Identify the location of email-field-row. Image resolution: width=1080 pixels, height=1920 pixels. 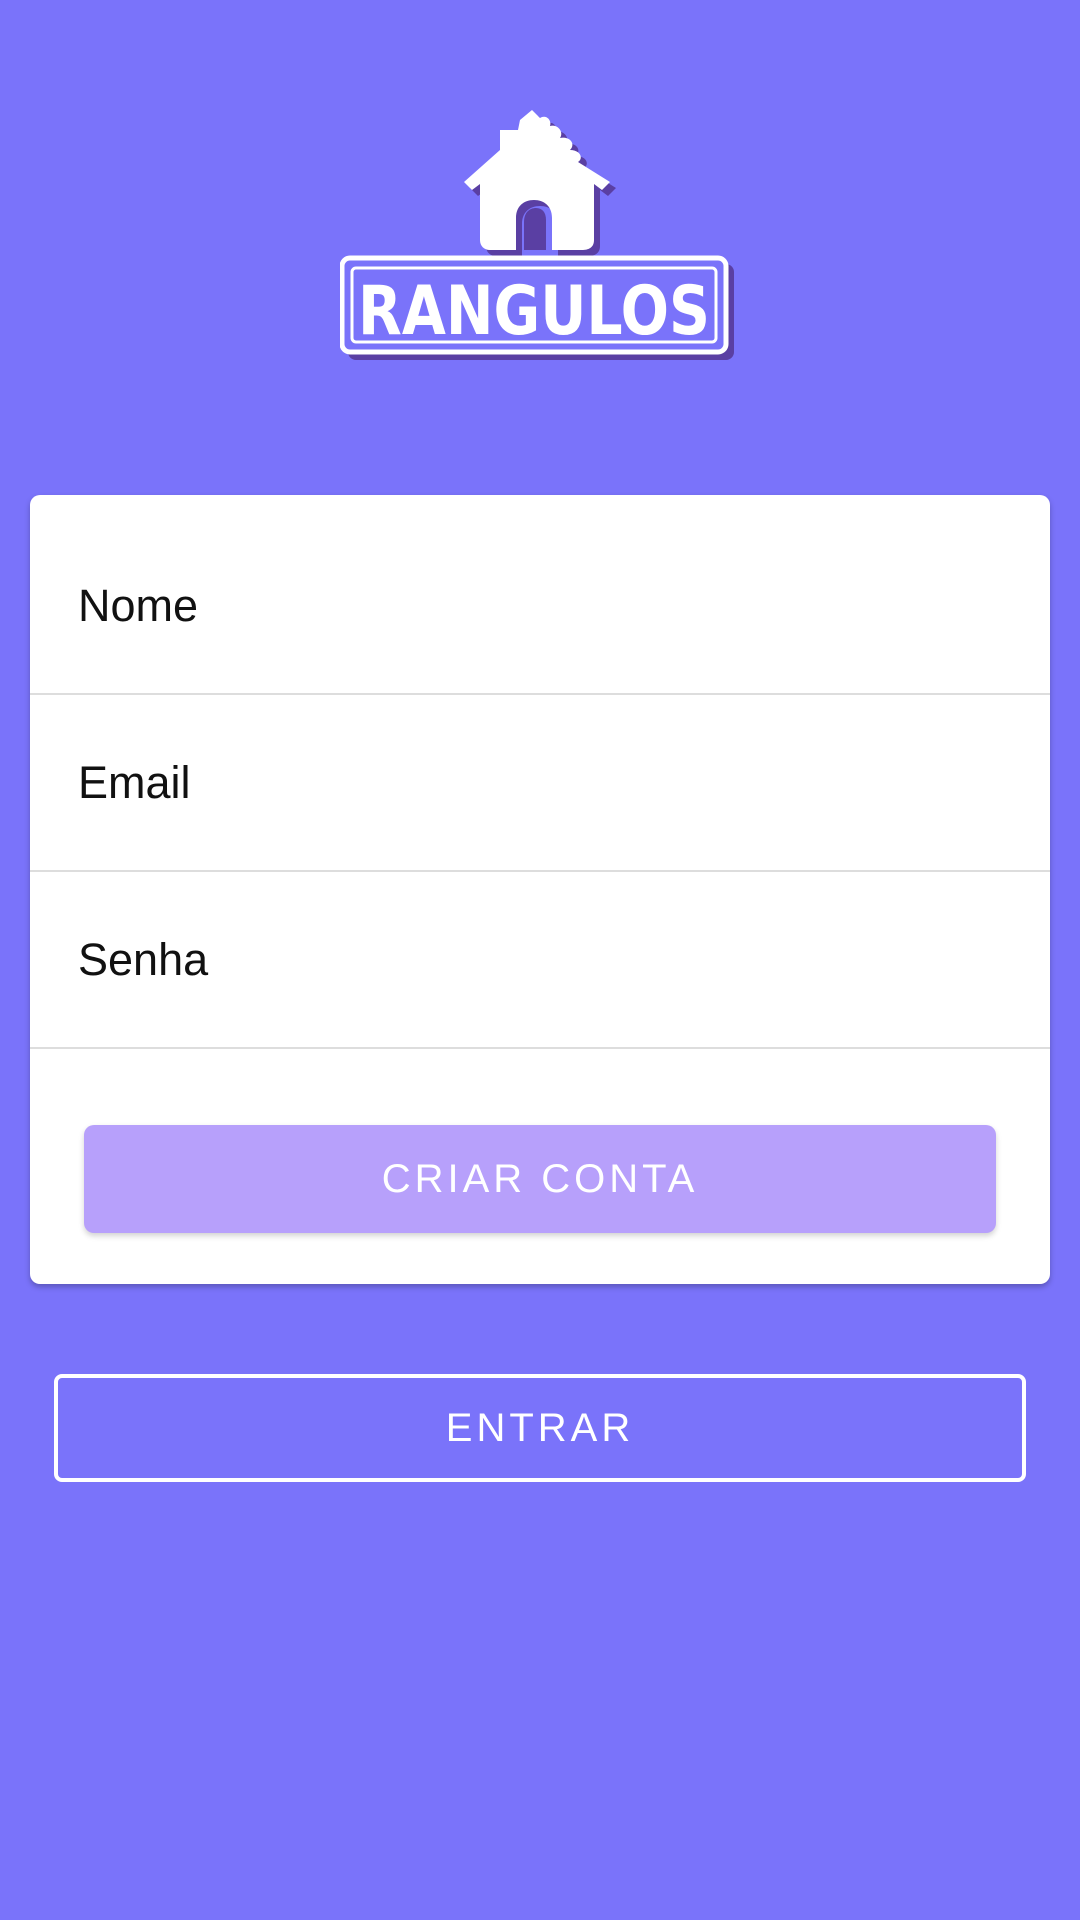
(540, 784).